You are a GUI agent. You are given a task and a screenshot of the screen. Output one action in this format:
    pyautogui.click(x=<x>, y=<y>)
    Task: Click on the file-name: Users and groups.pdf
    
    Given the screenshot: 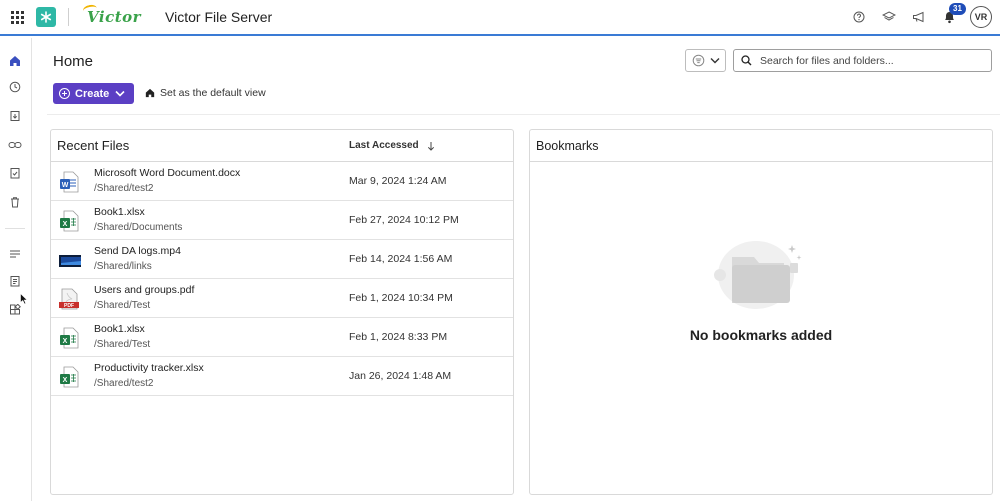 What is the action you would take?
    pyautogui.click(x=144, y=290)
    